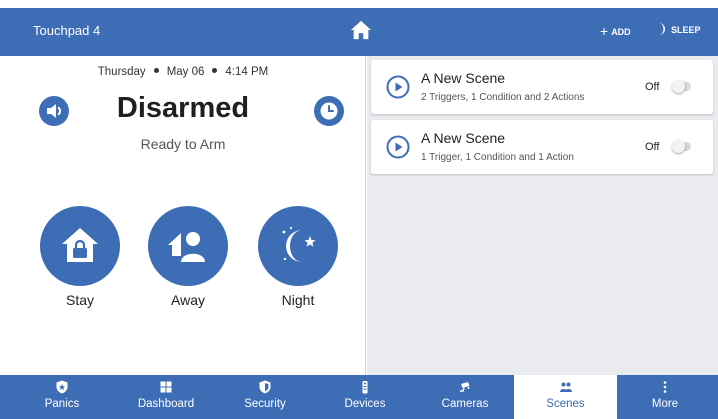 Image resolution: width=718 pixels, height=419 pixels. Describe the element at coordinates (365, 387) in the screenshot. I see `remote-icon` at that location.